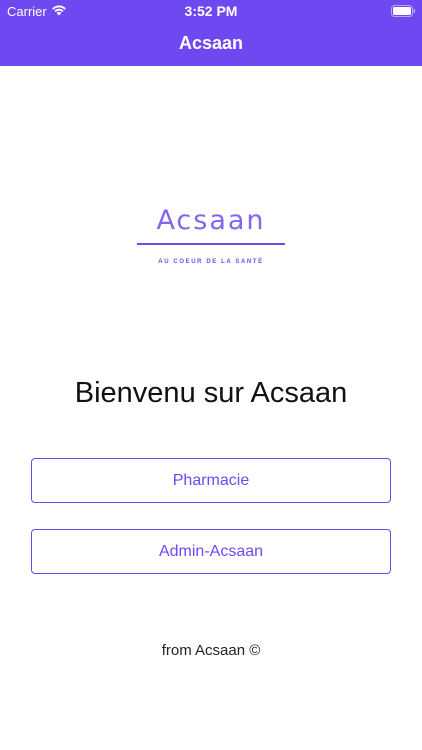  What do you see at coordinates (211, 43) in the screenshot?
I see `nav-title: Acsaan` at bounding box center [211, 43].